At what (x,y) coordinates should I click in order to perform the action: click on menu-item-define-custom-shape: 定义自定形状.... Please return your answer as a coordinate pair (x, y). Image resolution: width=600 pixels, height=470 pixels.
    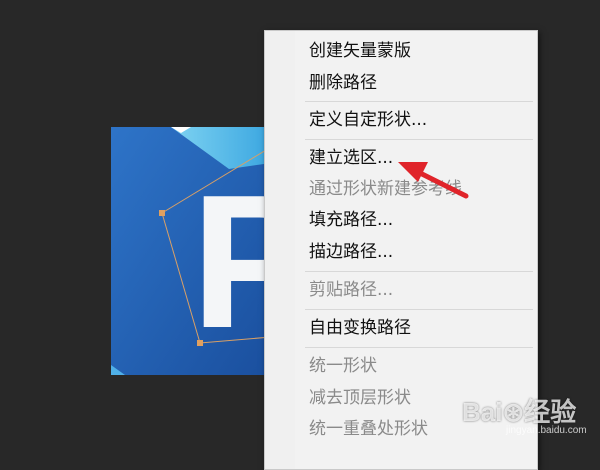
    Looking at the image, I should click on (368, 120).